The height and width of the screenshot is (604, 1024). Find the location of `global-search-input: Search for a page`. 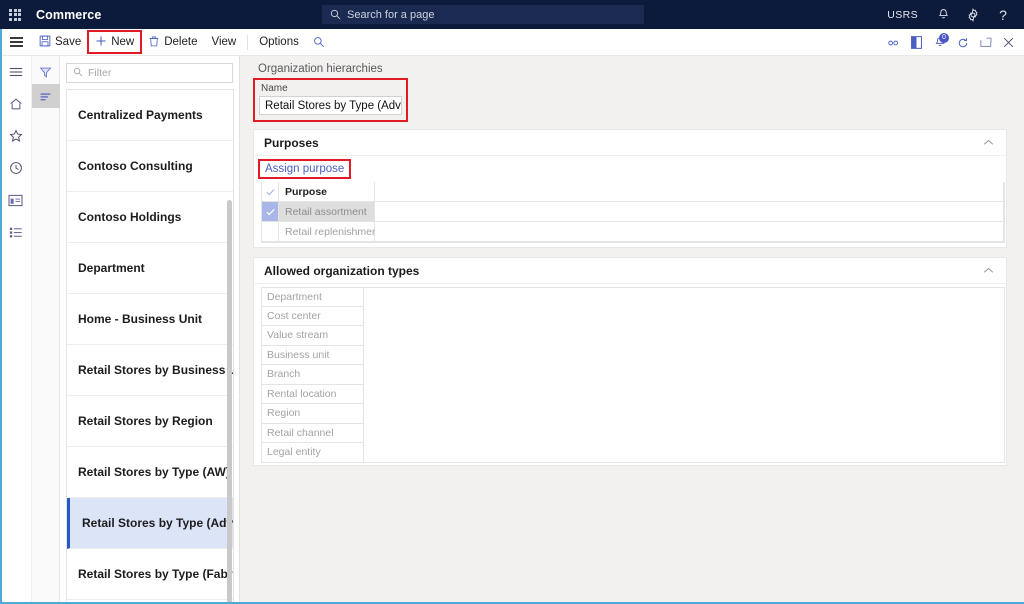

global-search-input: Search for a page is located at coordinates (483, 14).